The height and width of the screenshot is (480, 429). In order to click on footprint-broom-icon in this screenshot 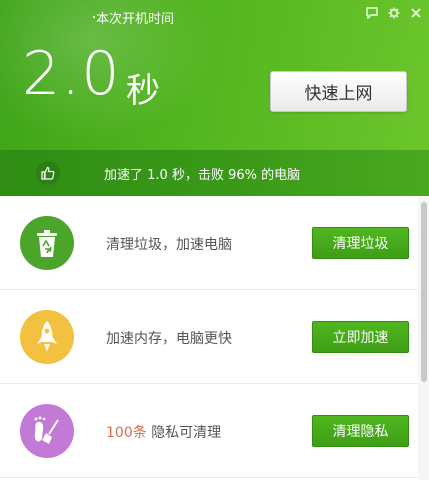, I will do `click(47, 431)`.